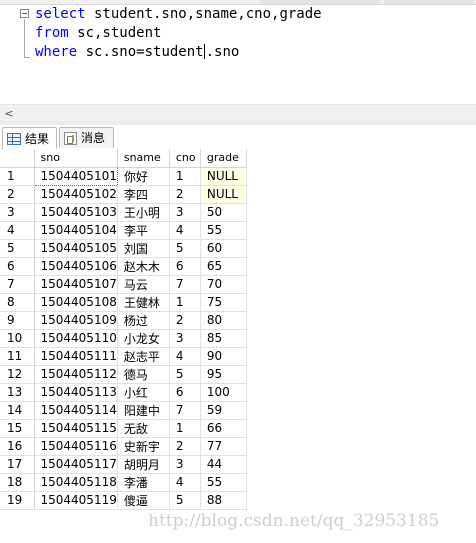 Image resolution: width=476 pixels, height=543 pixels. Describe the element at coordinates (76, 284) in the screenshot. I see `cell-sno: 1504405107` at that location.